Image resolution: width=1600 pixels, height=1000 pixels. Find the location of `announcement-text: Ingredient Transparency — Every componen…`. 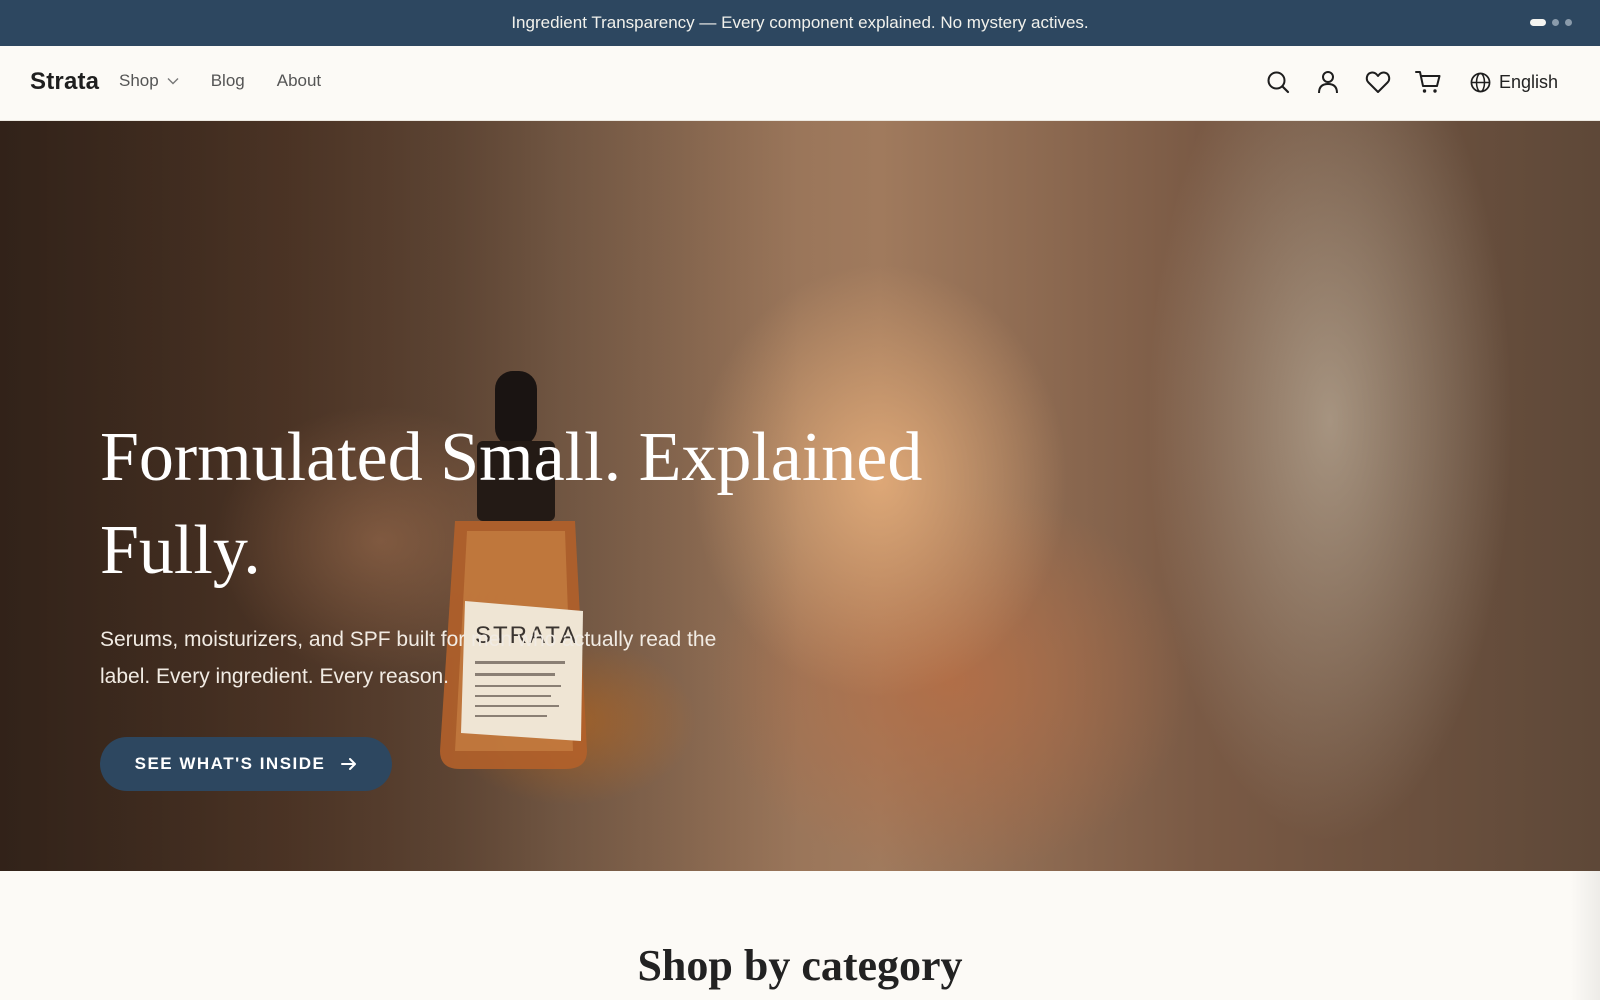

announcement-text: Ingredient Transparency — Every componen… is located at coordinates (800, 22).